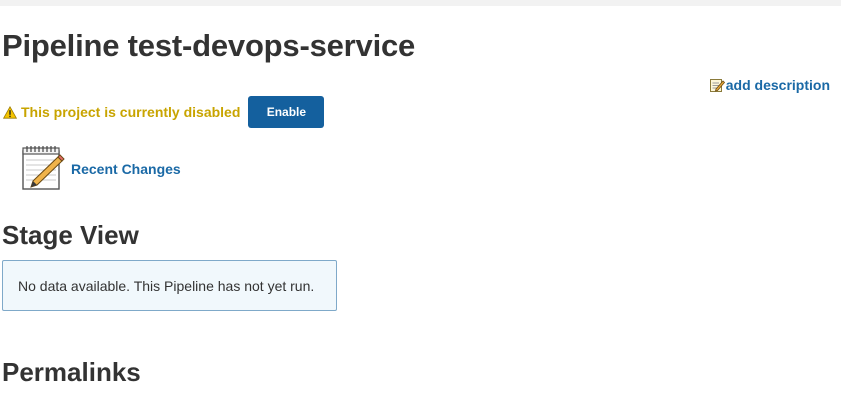 The image size is (841, 403). Describe the element at coordinates (131, 112) in the screenshot. I see `disabled-message: This project is currently disabled` at that location.